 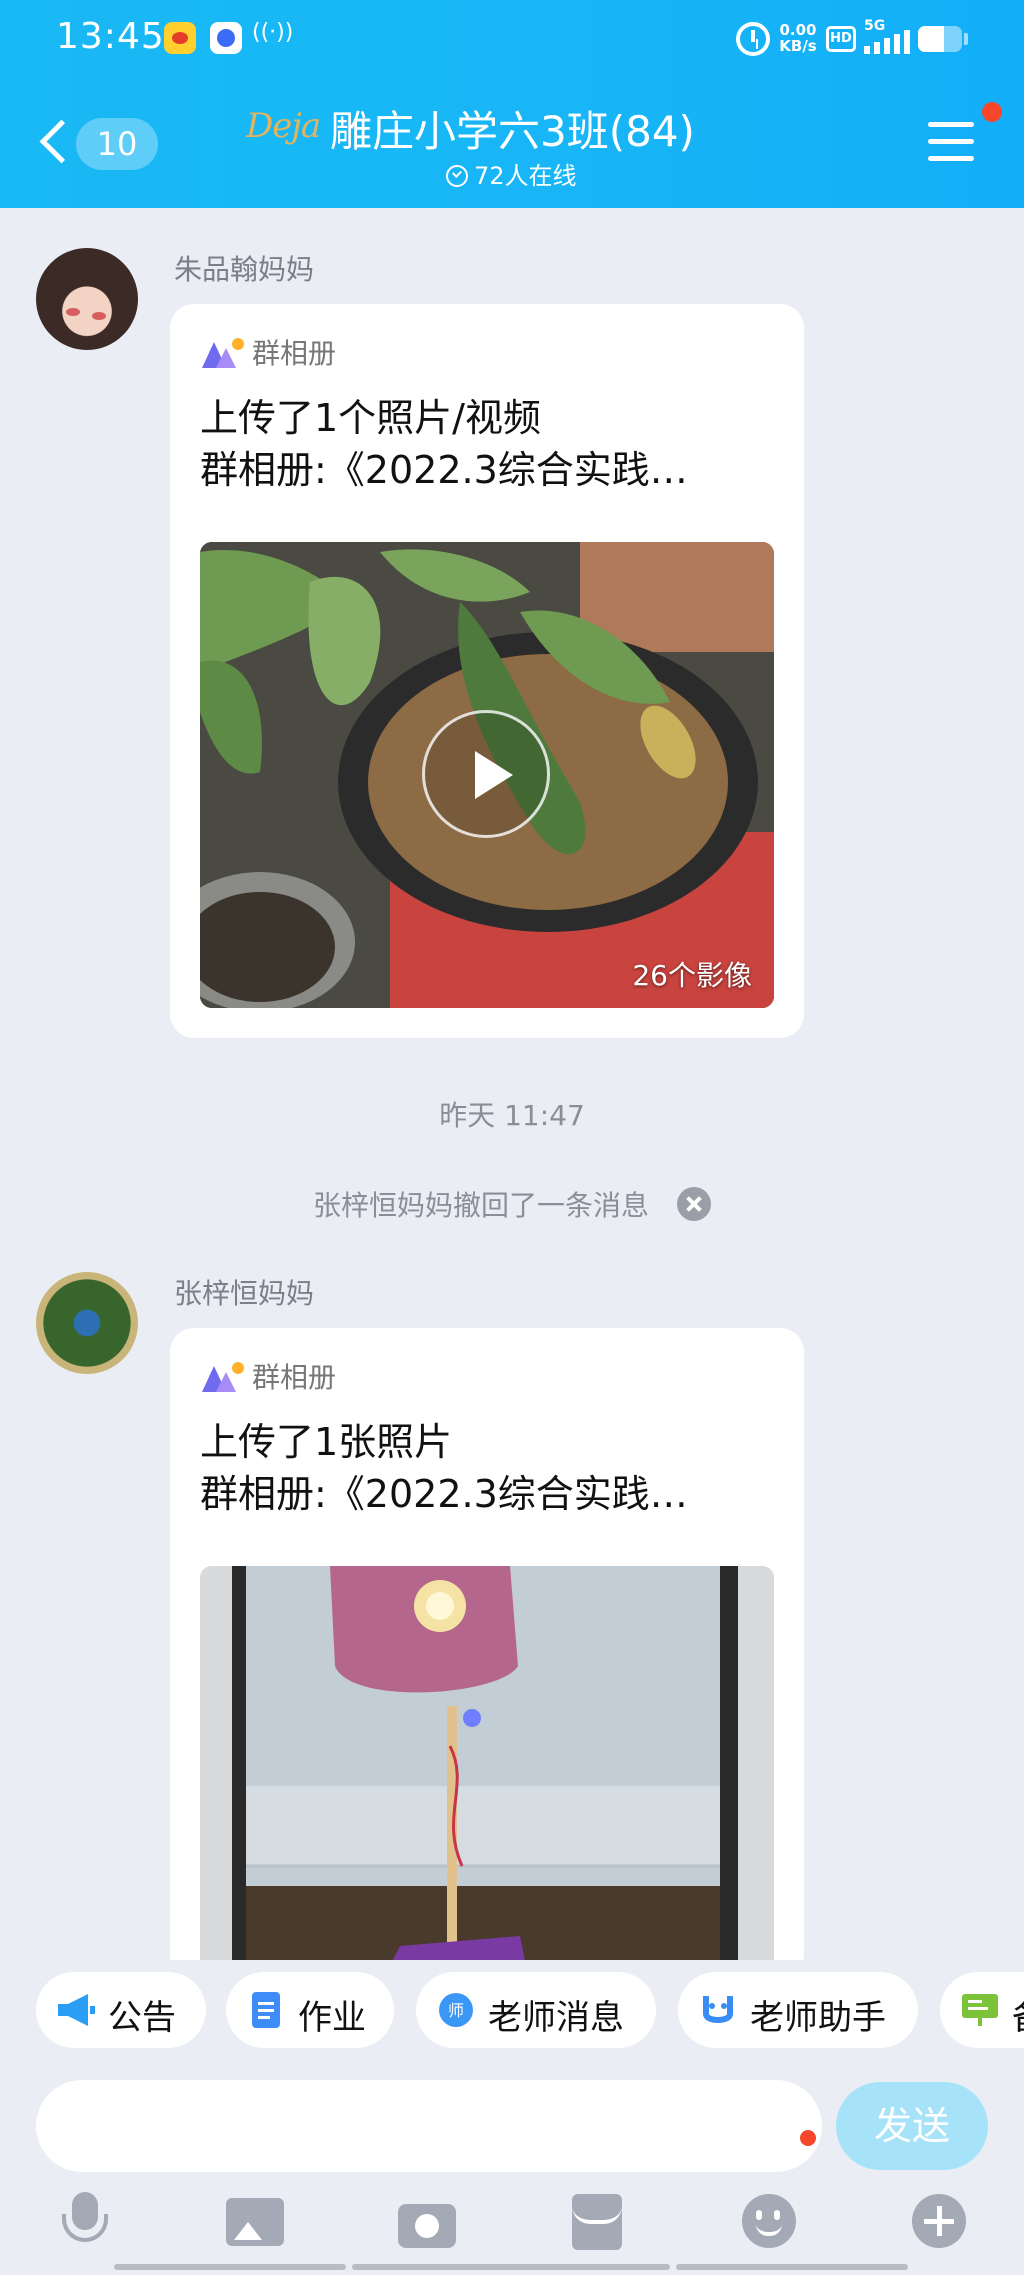 What do you see at coordinates (370, 418) in the screenshot?
I see `card-title: 上传了1个照片/视频` at bounding box center [370, 418].